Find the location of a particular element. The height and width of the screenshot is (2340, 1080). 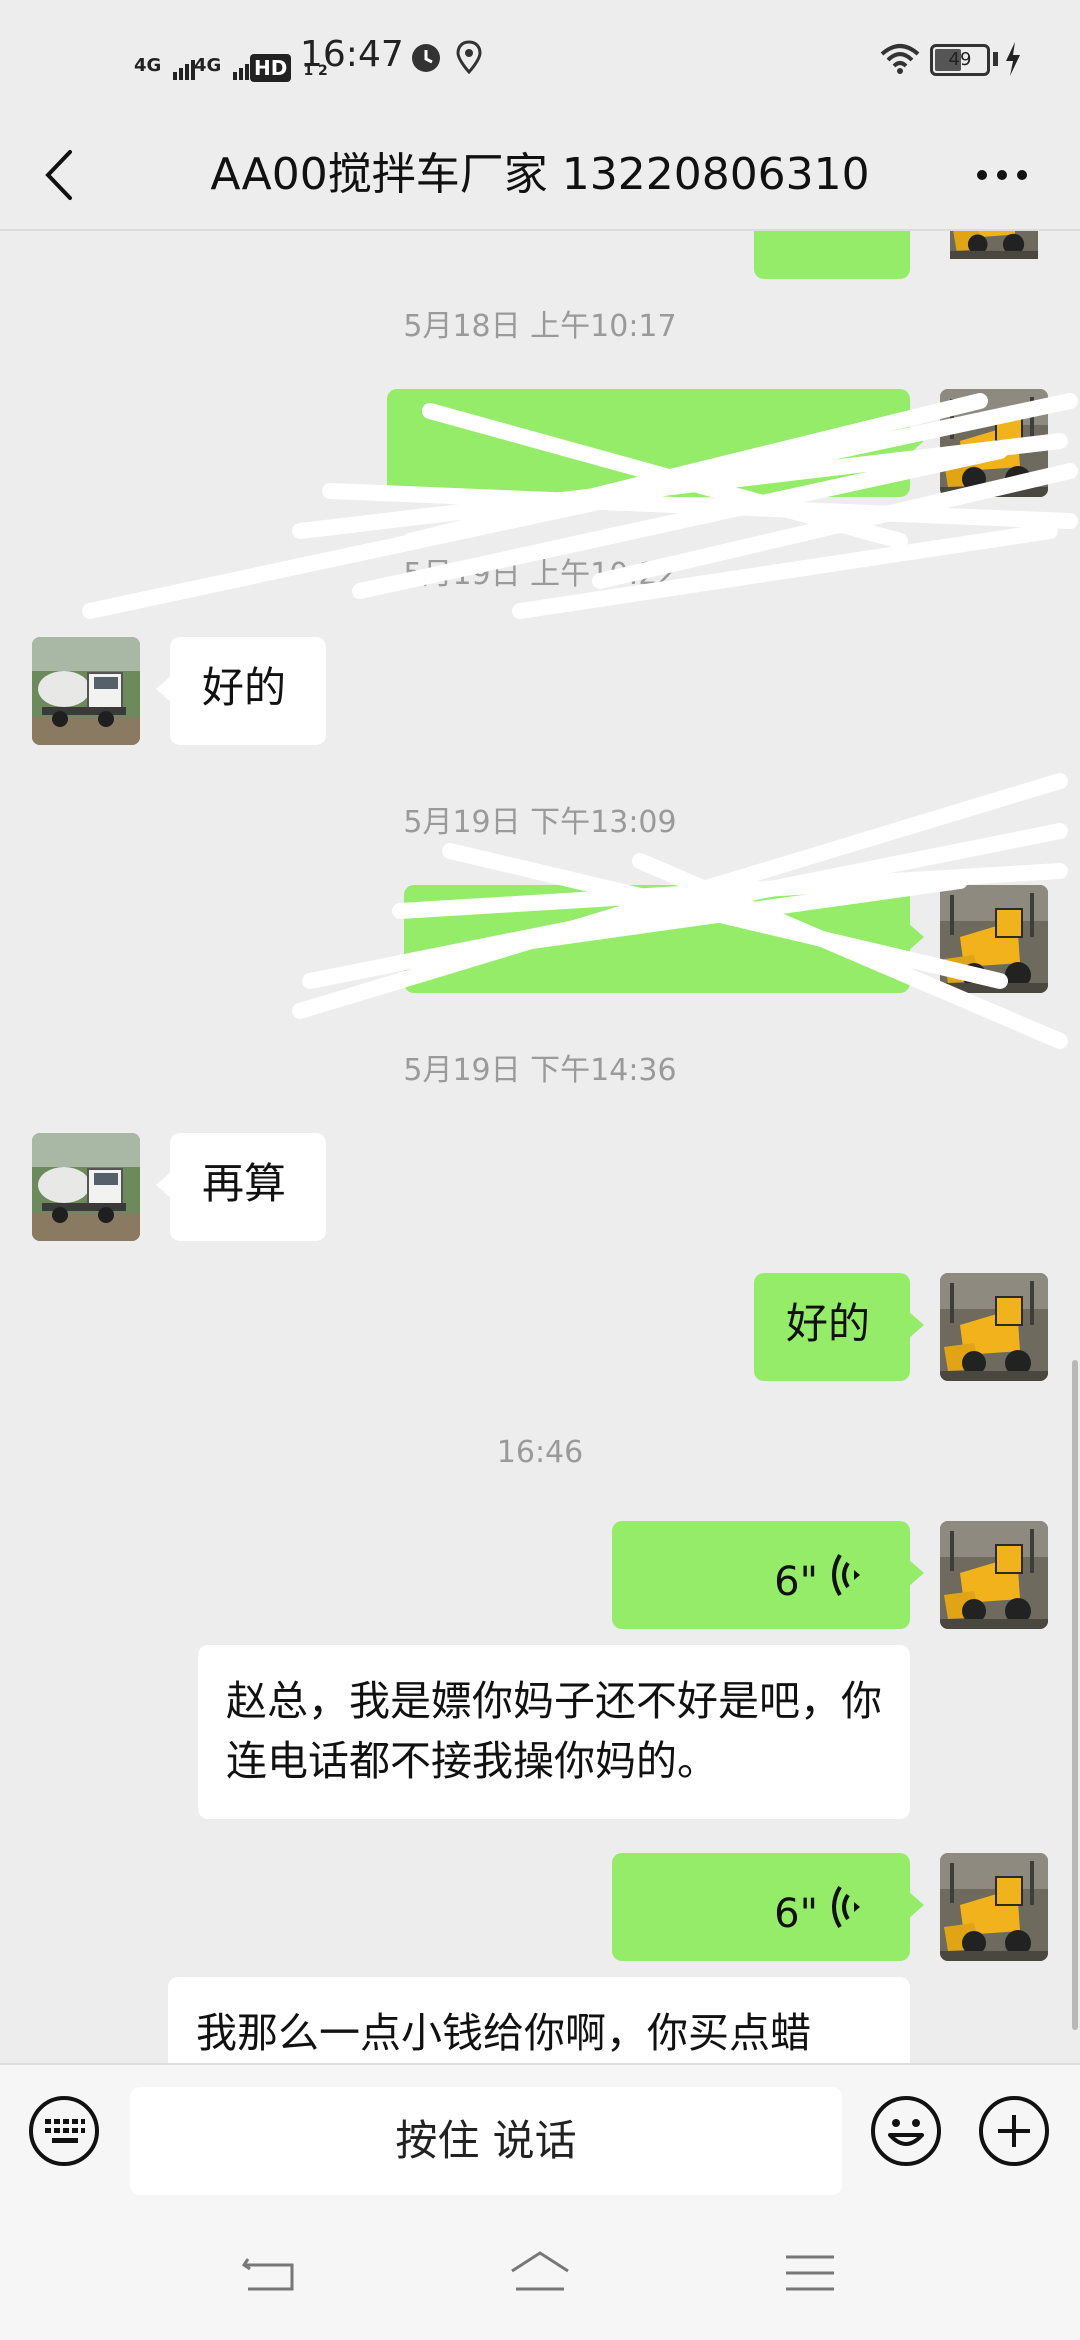

input-bar: 按住 说话 is located at coordinates (540, 2133).